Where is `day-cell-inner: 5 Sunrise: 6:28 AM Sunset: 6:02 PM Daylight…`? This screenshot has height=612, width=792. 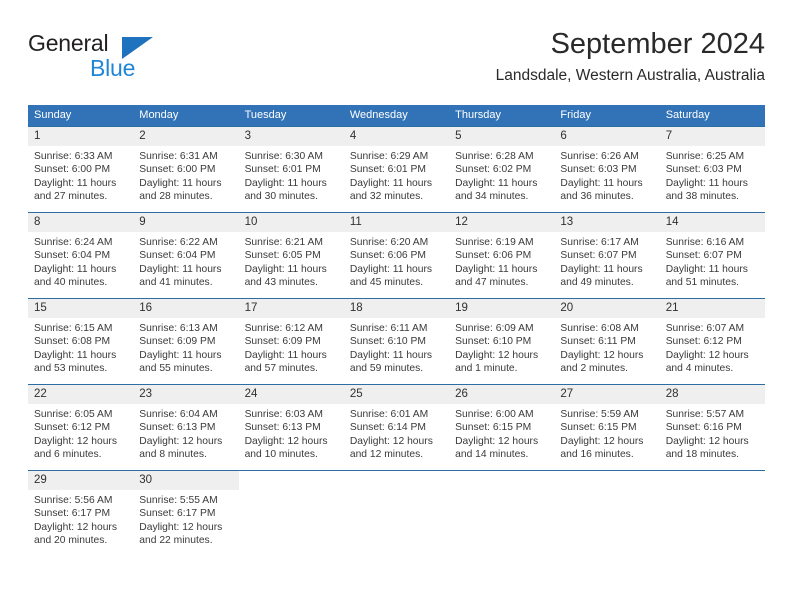 day-cell-inner: 5 Sunrise: 6:28 AM Sunset: 6:02 PM Daylight… is located at coordinates (502, 169).